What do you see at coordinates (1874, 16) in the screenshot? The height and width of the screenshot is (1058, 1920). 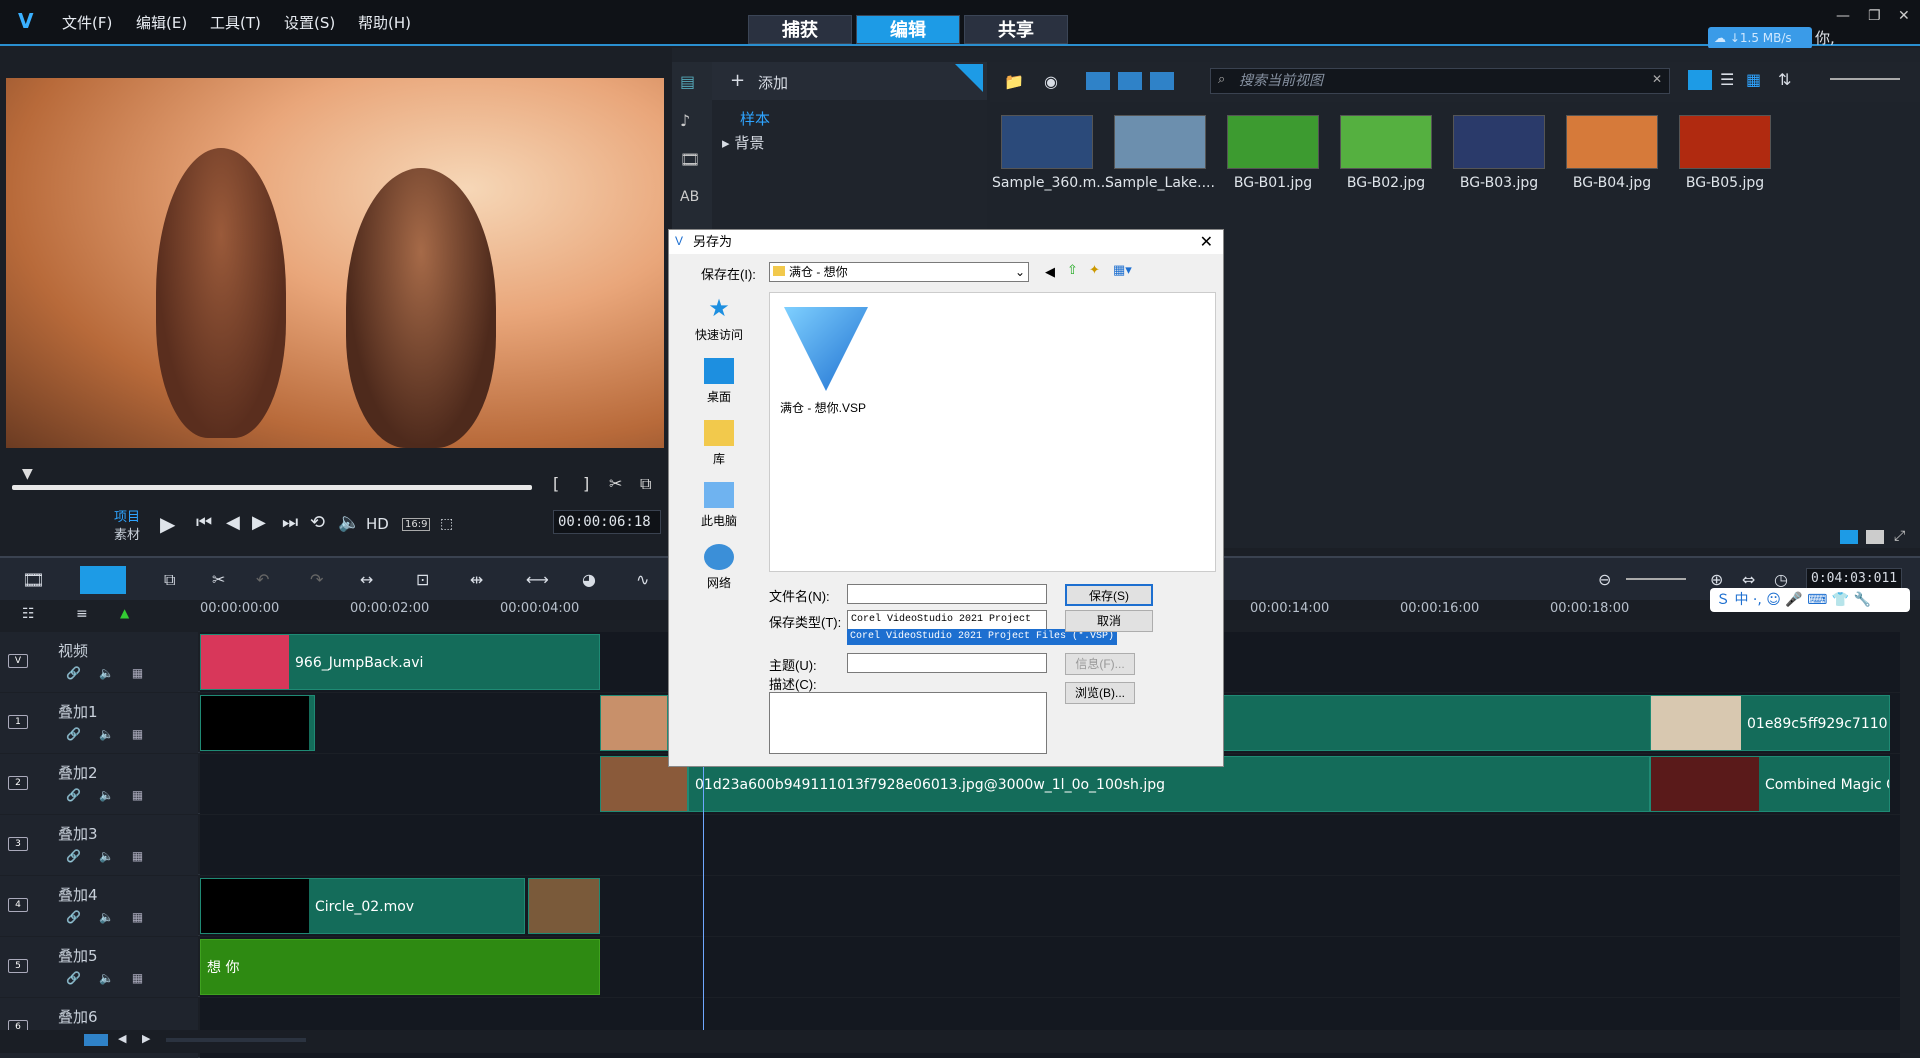 I see `restore-icon: ❐` at bounding box center [1874, 16].